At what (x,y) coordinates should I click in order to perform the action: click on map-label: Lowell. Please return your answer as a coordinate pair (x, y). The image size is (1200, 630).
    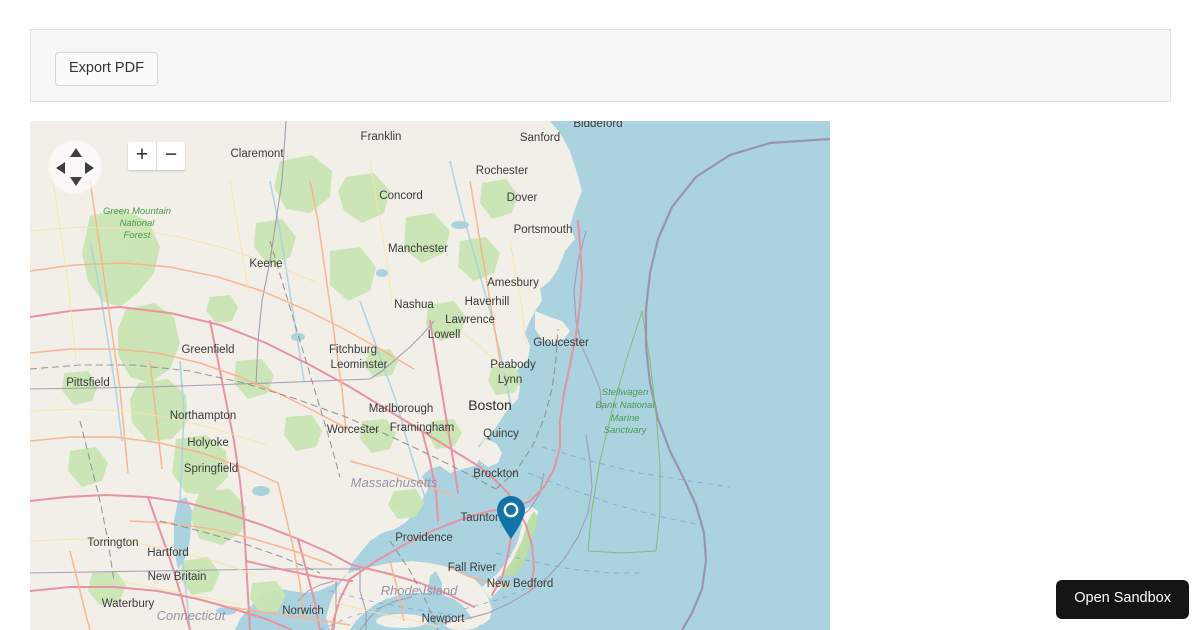
    Looking at the image, I should click on (444, 335).